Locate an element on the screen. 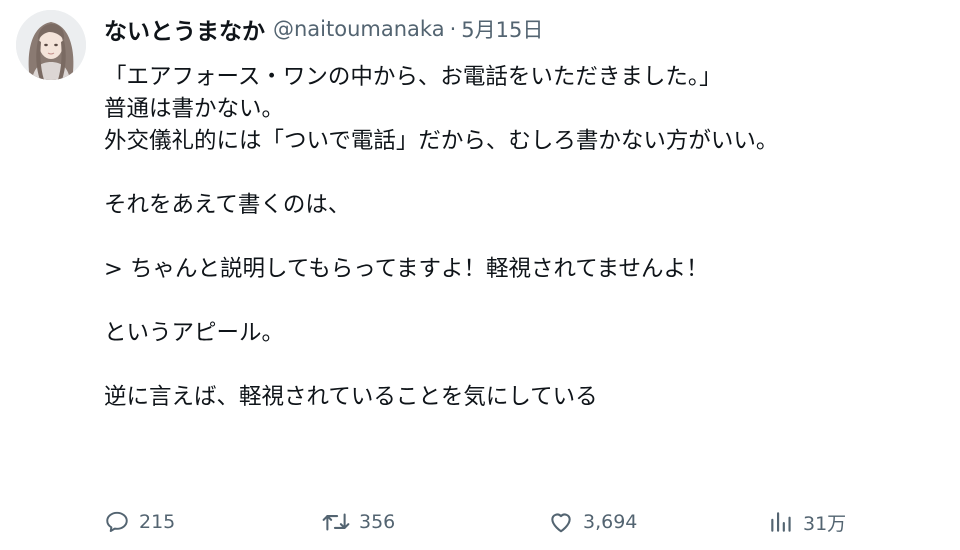 This screenshot has width=960, height=550. like-button: 3,694 is located at coordinates (592, 522).